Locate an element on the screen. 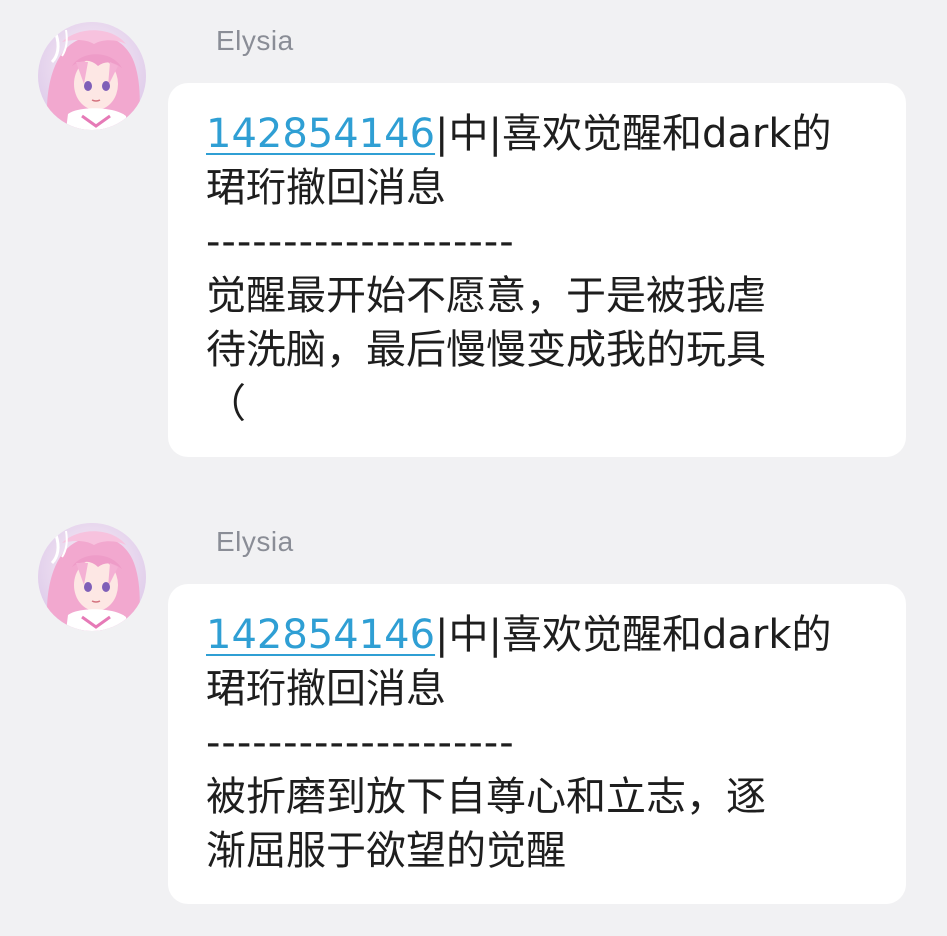  message-body-line: 觉醒最开始不愿意，于是被我虐 is located at coordinates (486, 296).